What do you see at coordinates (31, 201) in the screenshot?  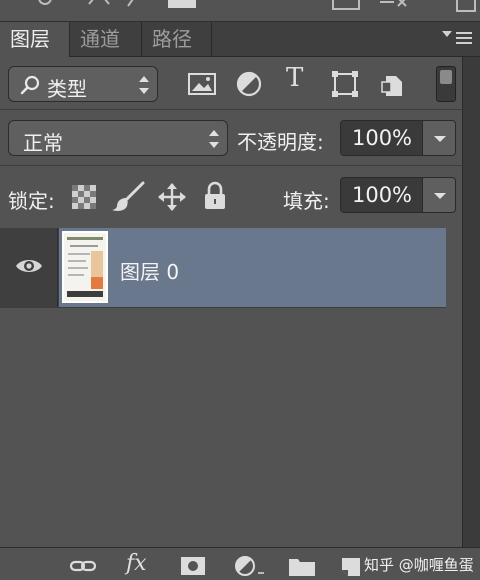 I see `lock-label: 锁定:` at bounding box center [31, 201].